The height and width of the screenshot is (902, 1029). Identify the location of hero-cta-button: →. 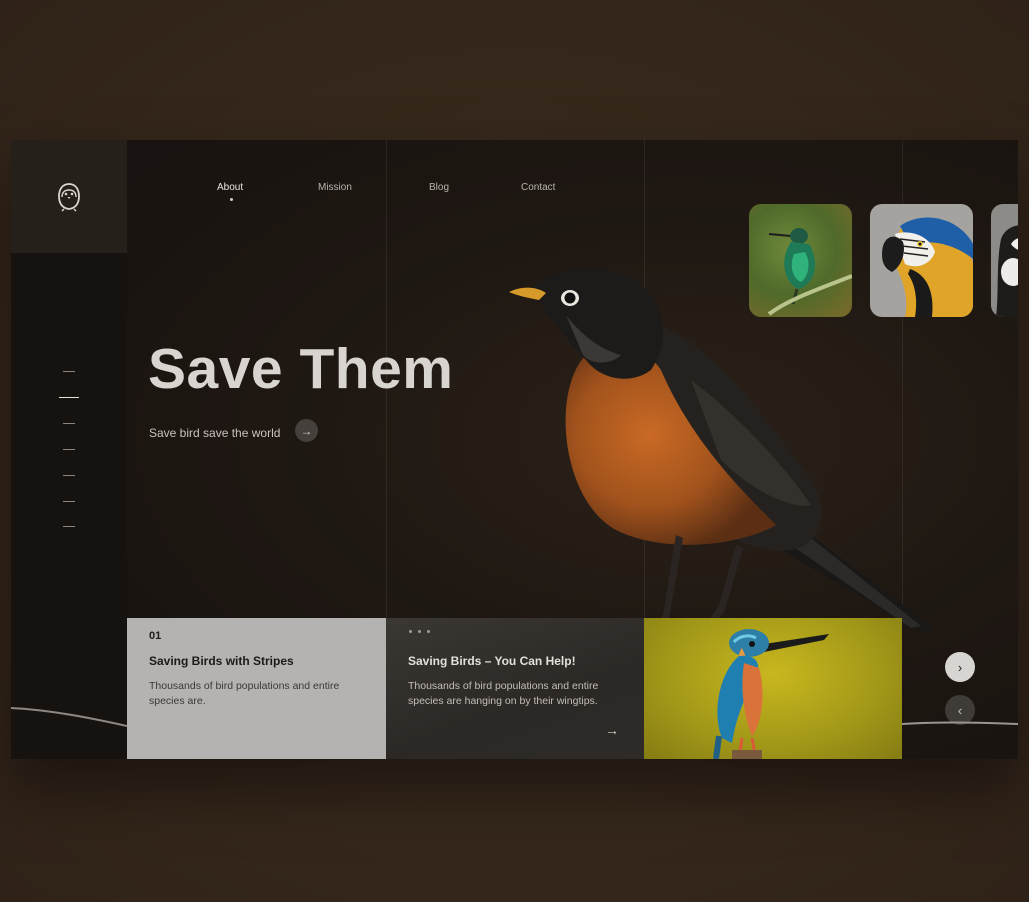
(306, 430).